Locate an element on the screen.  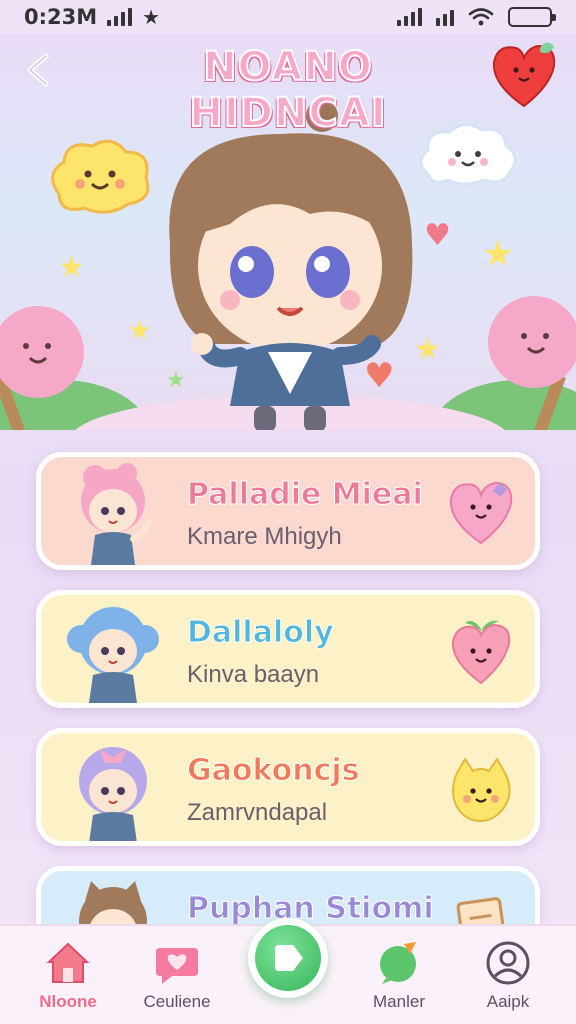
center-action-button is located at coordinates (288, 958).